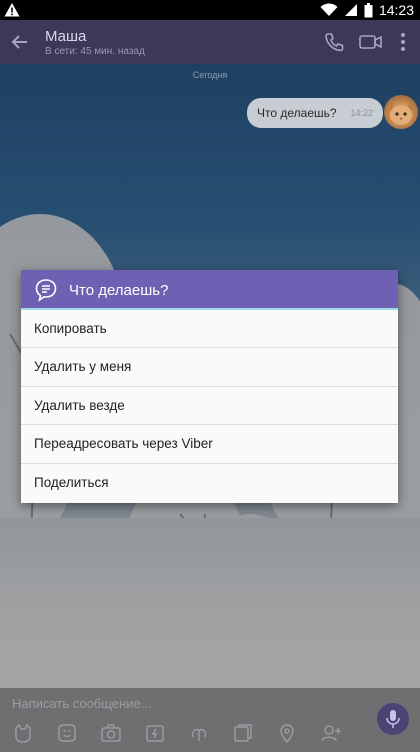 The width and height of the screenshot is (420, 752). I want to click on gif-icon, so click(155, 733).